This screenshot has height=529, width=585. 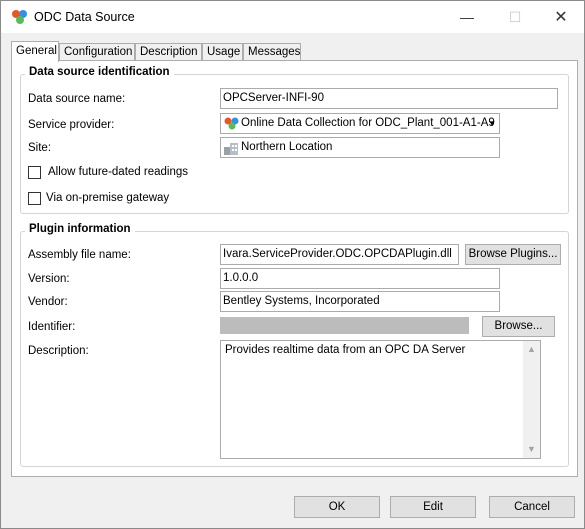 What do you see at coordinates (337, 507) in the screenshot?
I see `ok-button: OK` at bounding box center [337, 507].